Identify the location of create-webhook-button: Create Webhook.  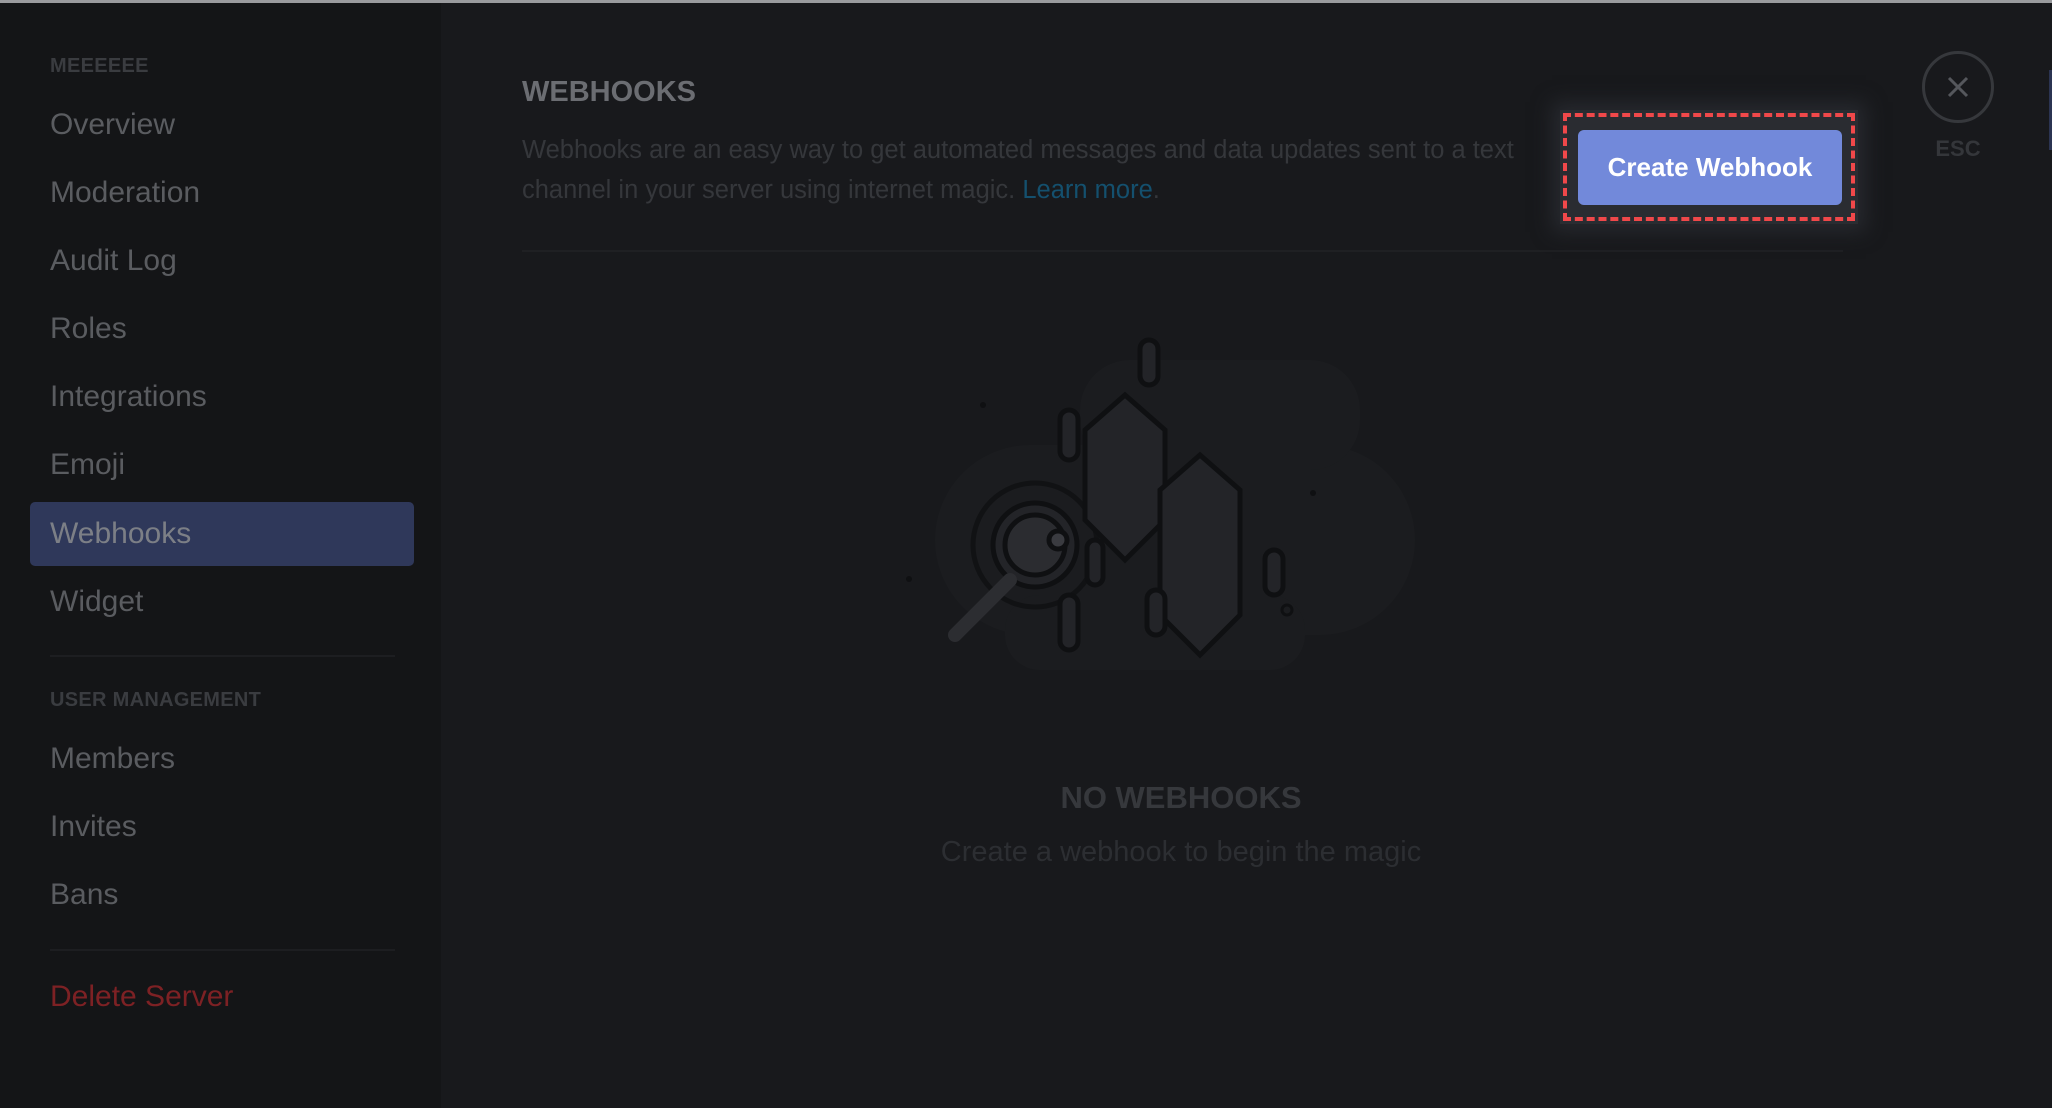
(1710, 167).